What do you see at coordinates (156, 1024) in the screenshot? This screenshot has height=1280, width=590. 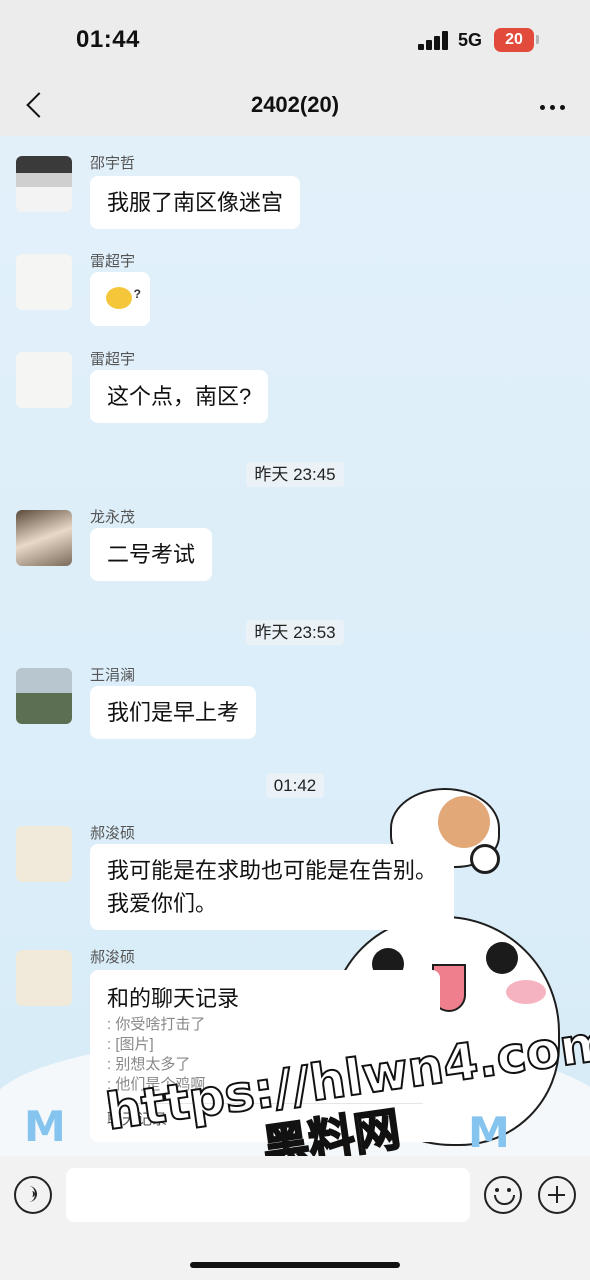 I see `chat-record-line: : 你受啥打击了` at bounding box center [156, 1024].